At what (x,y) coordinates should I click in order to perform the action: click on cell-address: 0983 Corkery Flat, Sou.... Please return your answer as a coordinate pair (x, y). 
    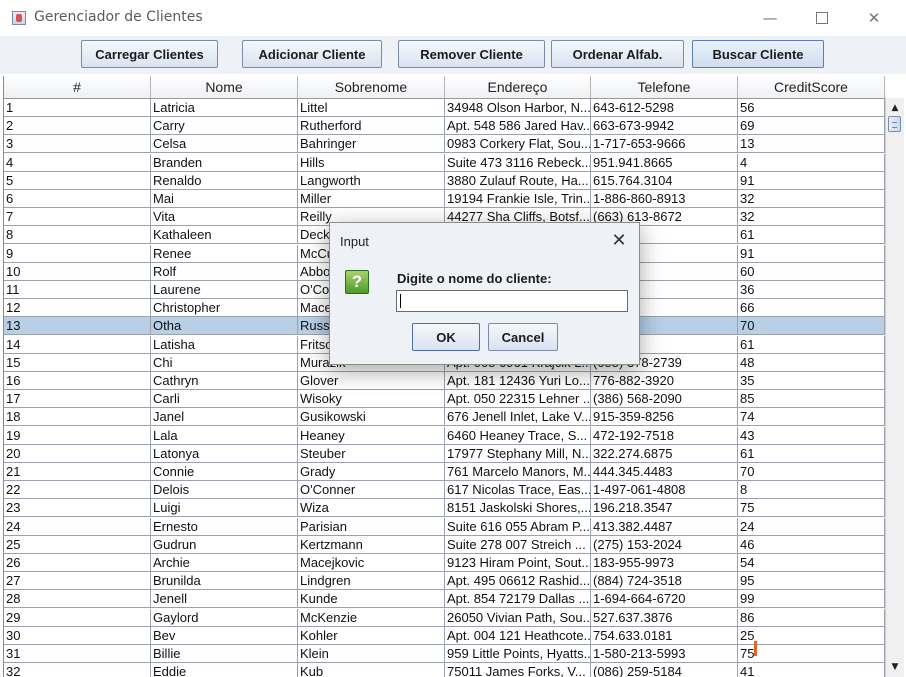
    Looking at the image, I should click on (518, 144).